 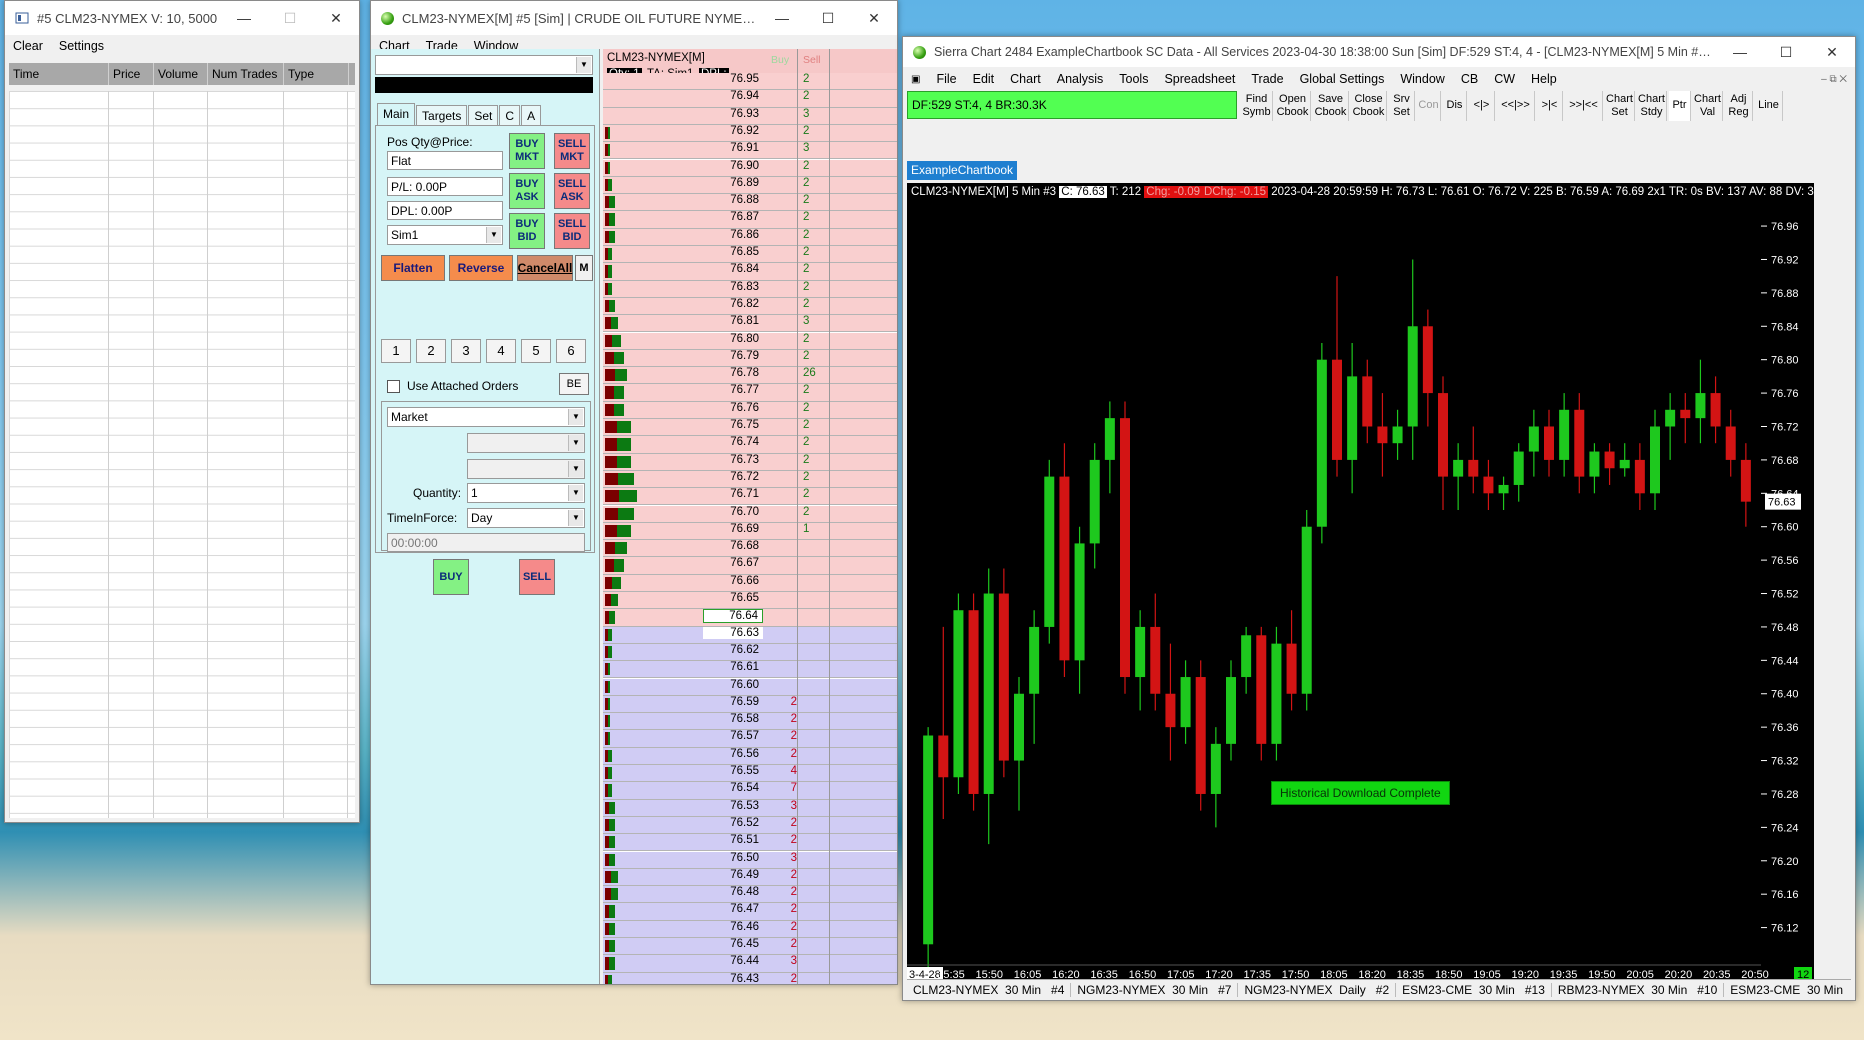 I want to click on tab-main: Main, so click(x=396, y=114).